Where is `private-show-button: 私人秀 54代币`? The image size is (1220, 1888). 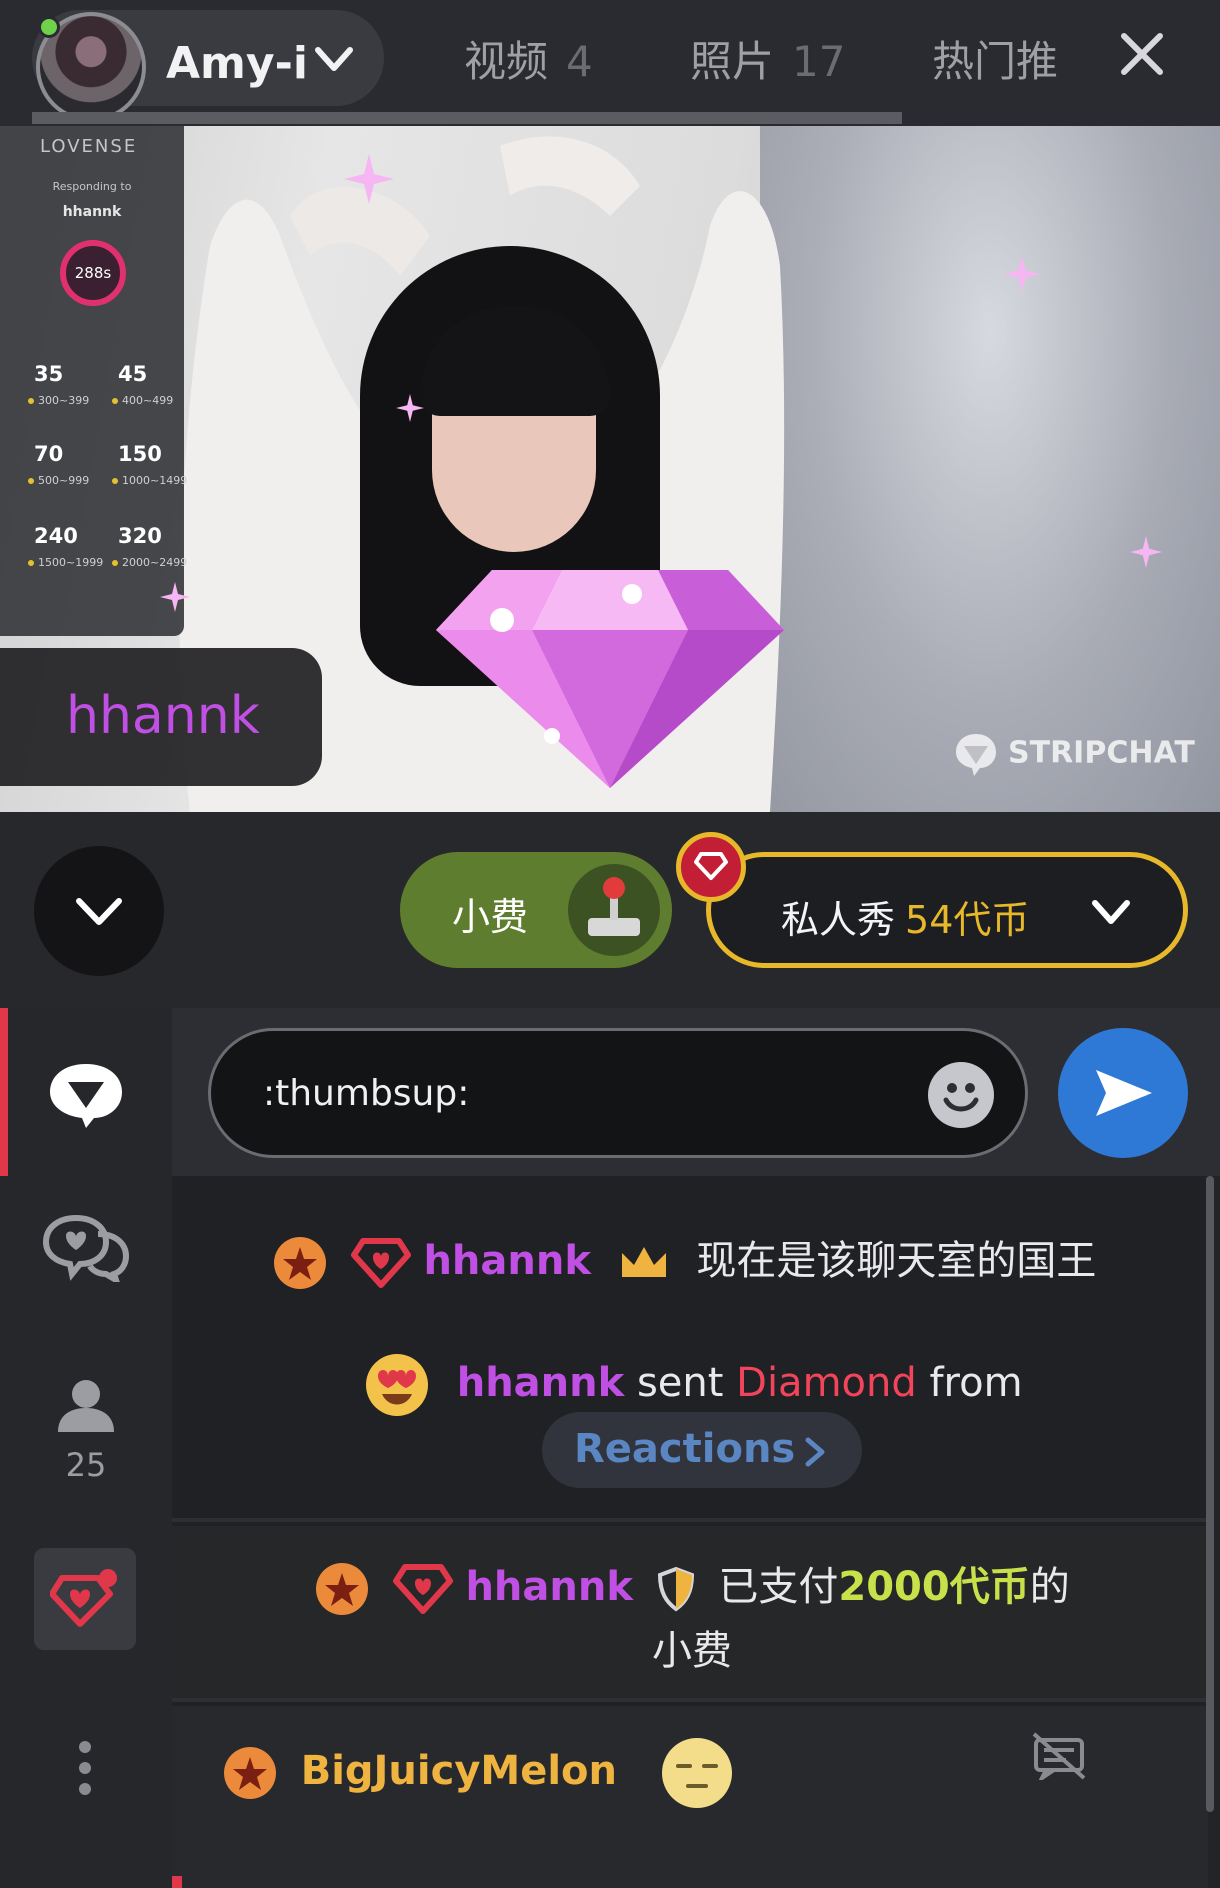 private-show-button: 私人秀 54代币 is located at coordinates (947, 910).